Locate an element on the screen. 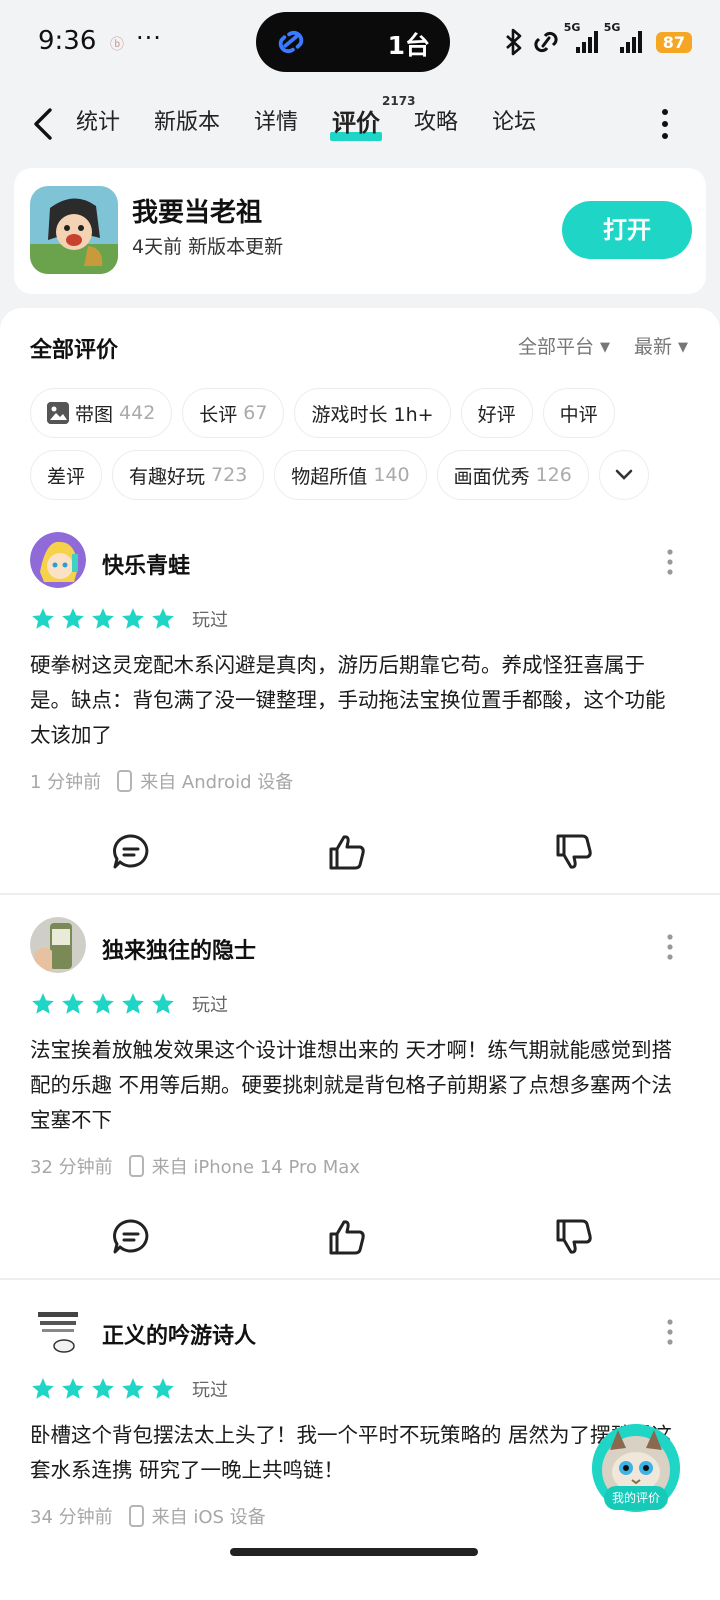  app-update-info: 4天前 新版本更新 is located at coordinates (208, 247).